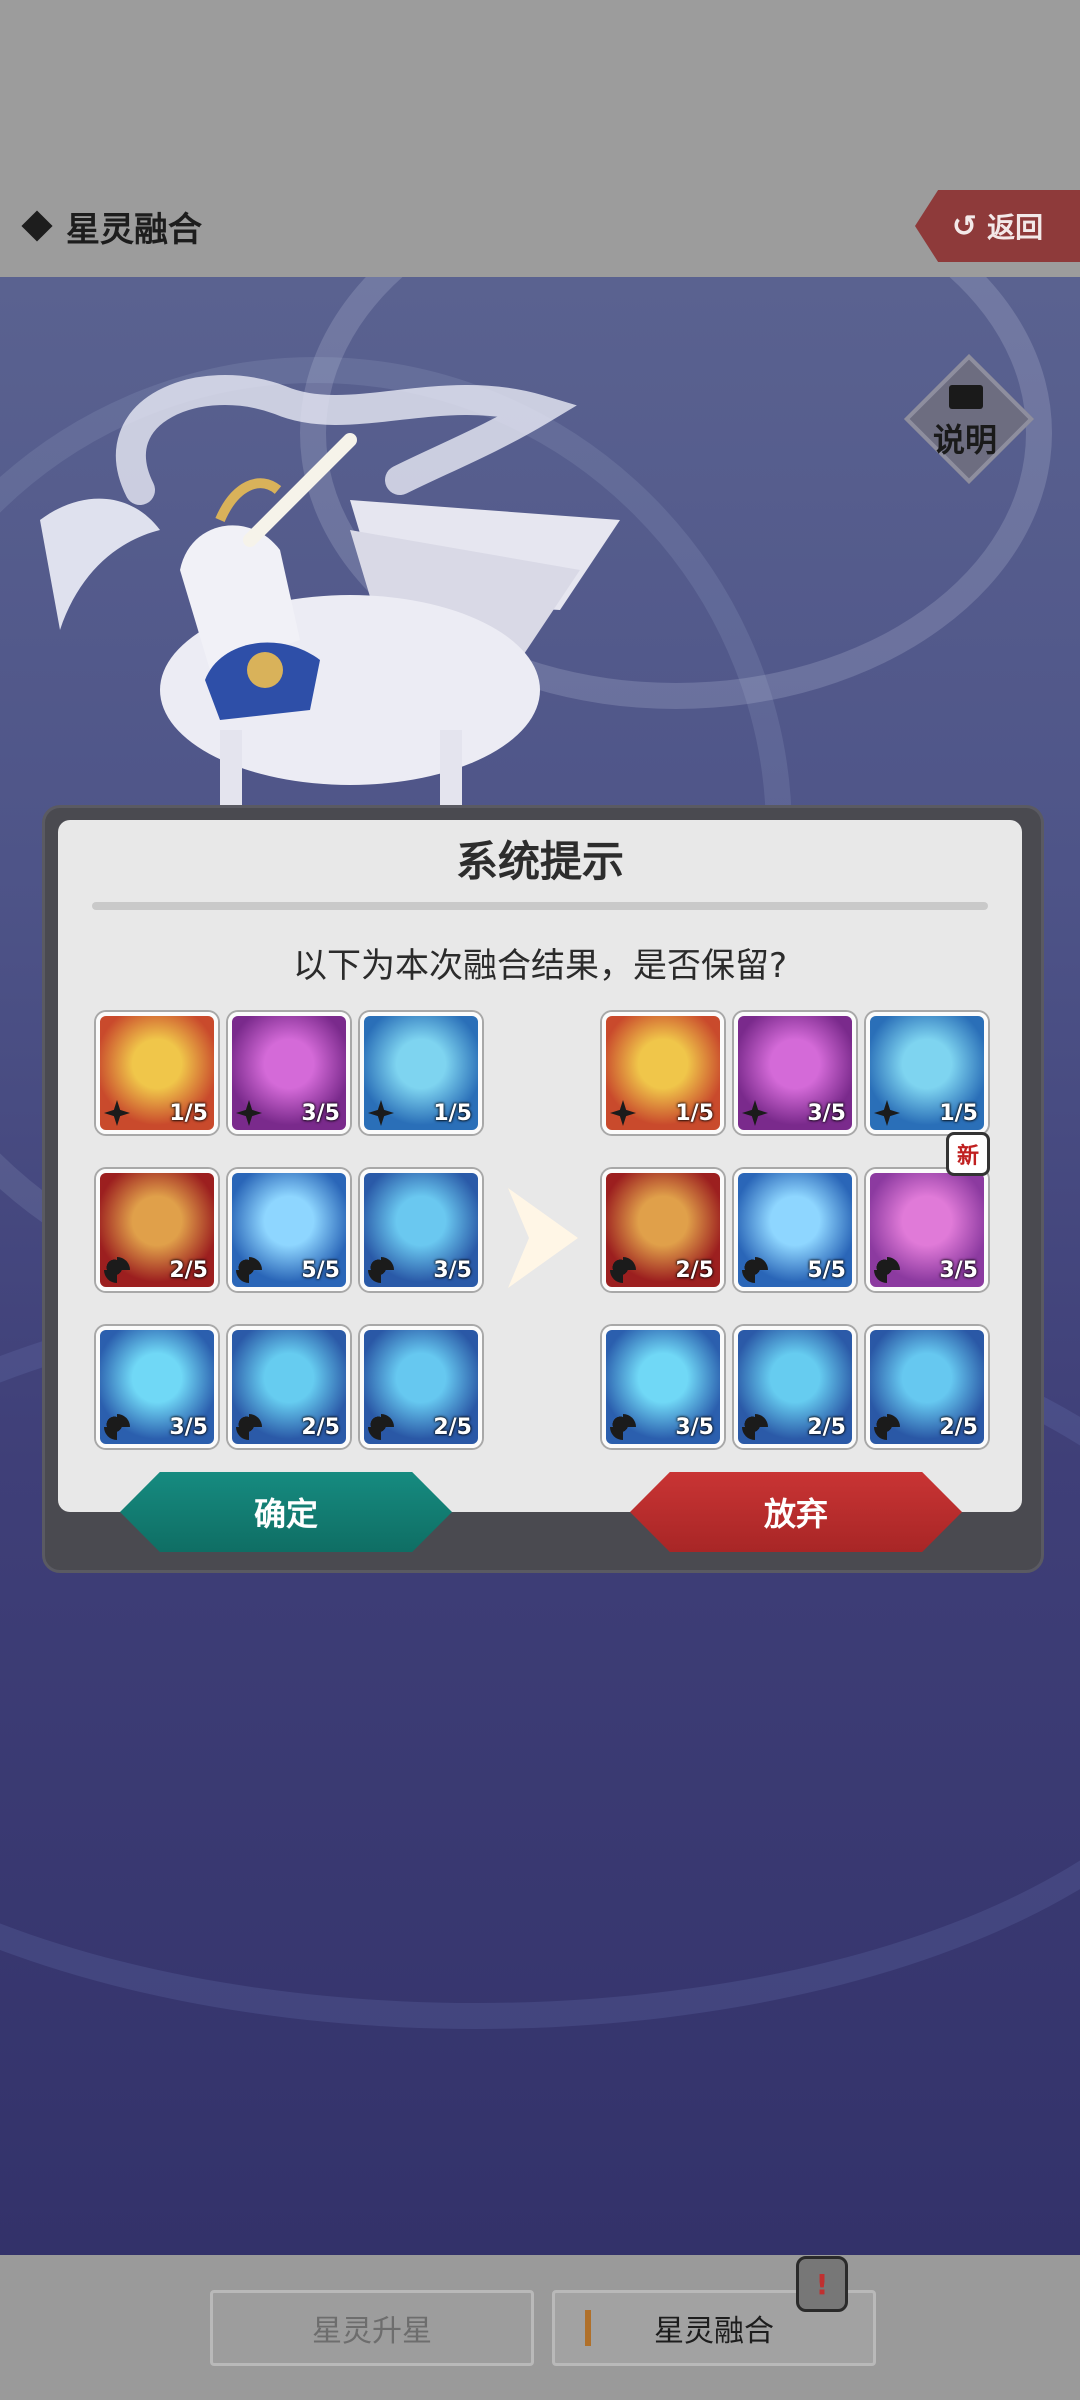  What do you see at coordinates (289, 1387) in the screenshot?
I see `before-skill-8: 2/5` at bounding box center [289, 1387].